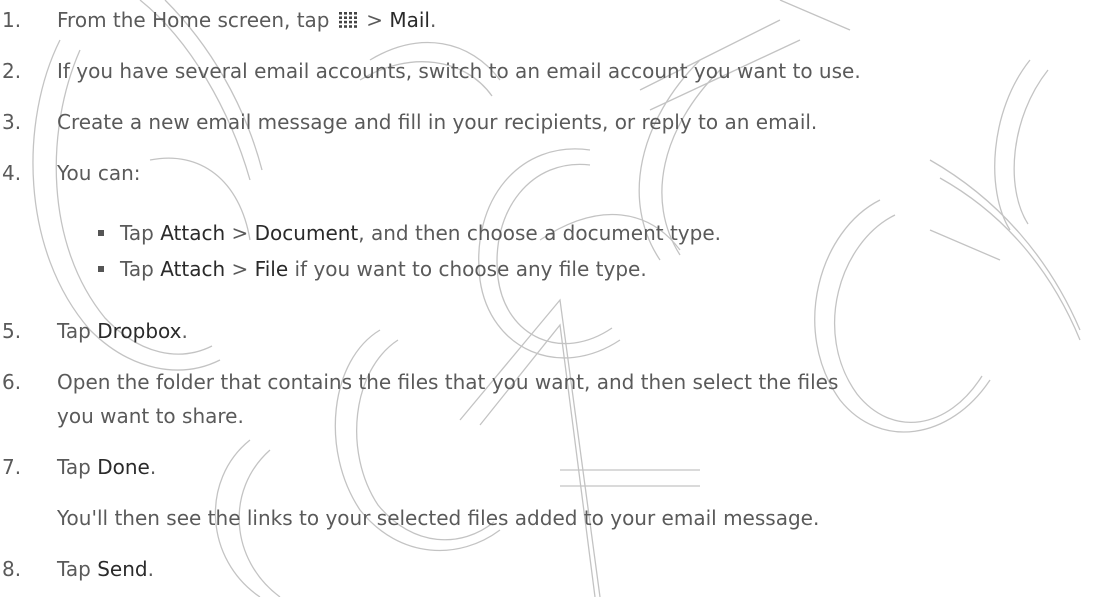 The width and height of the screenshot is (1105, 597). I want to click on step-text: Tap Send., so click(105, 569).